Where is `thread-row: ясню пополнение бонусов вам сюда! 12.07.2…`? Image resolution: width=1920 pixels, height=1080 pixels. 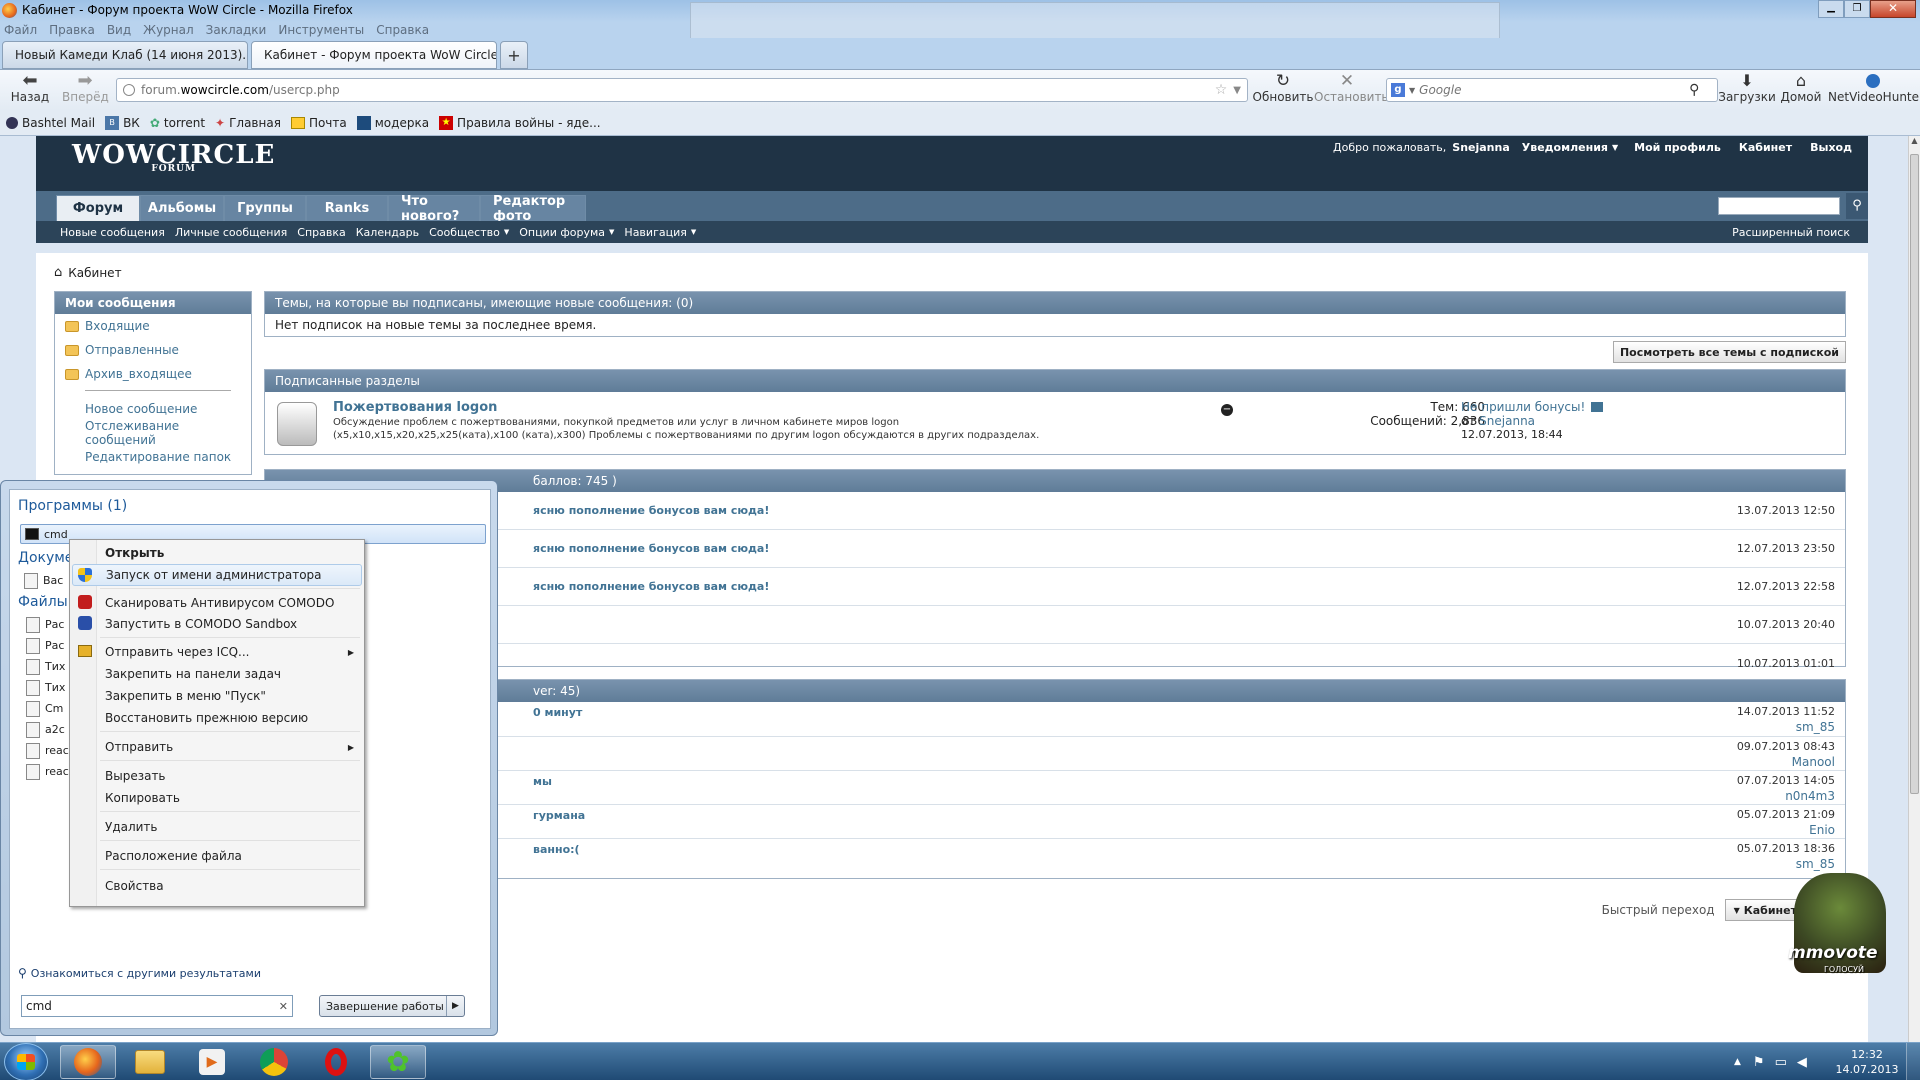
thread-row: ясню пополнение бонусов вам сюда! 12.07.2… is located at coordinates (1055, 549).